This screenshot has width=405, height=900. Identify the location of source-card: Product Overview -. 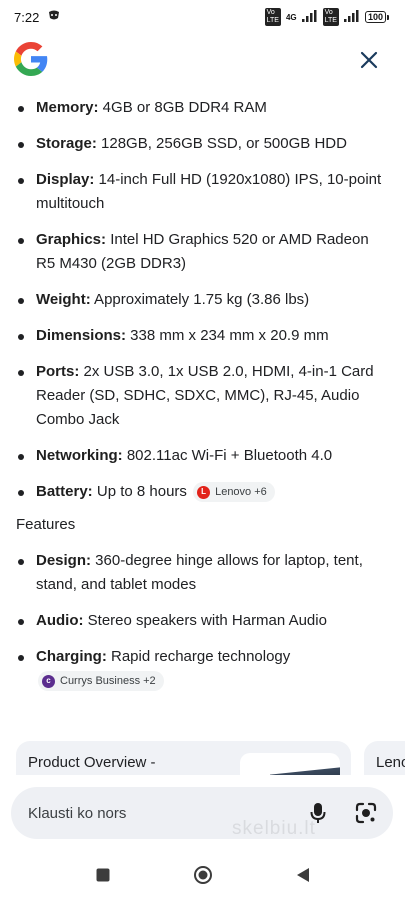
(183, 758).